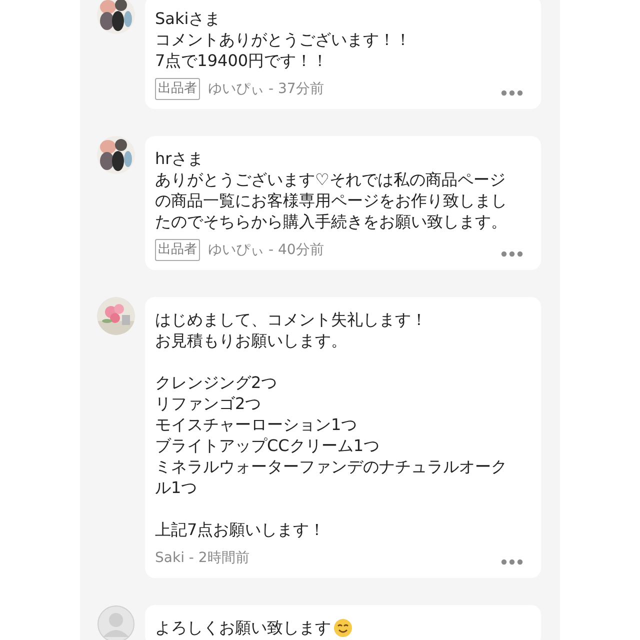 The width and height of the screenshot is (640, 640). I want to click on comment-text: 上記7点お願いします！, so click(240, 529).